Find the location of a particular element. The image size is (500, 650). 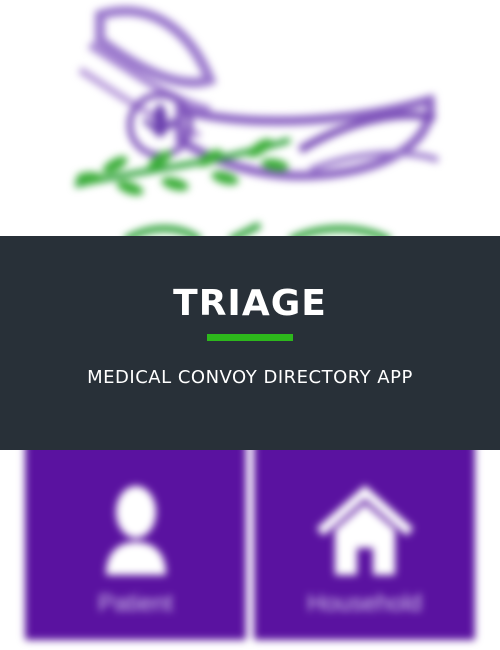

person-icon is located at coordinates (135, 530).